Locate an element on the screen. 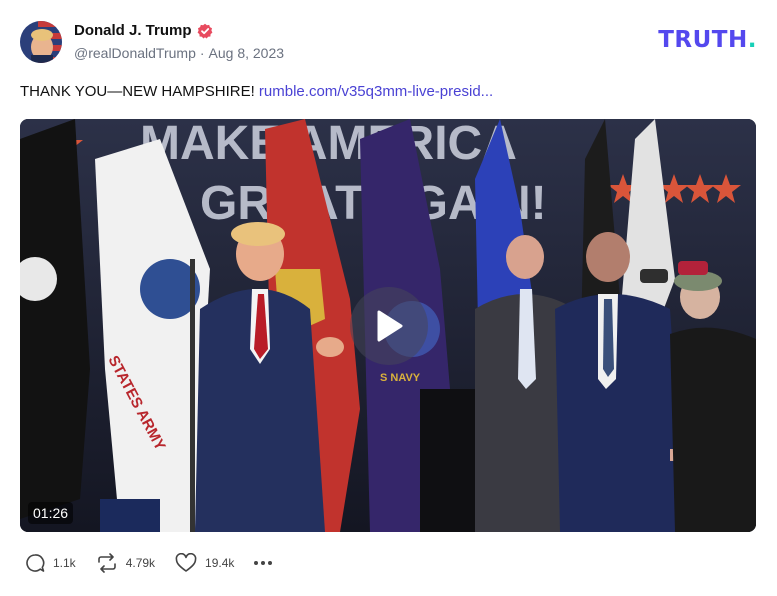 The height and width of the screenshot is (596, 777). reply-count: 1.1k is located at coordinates (64, 563).